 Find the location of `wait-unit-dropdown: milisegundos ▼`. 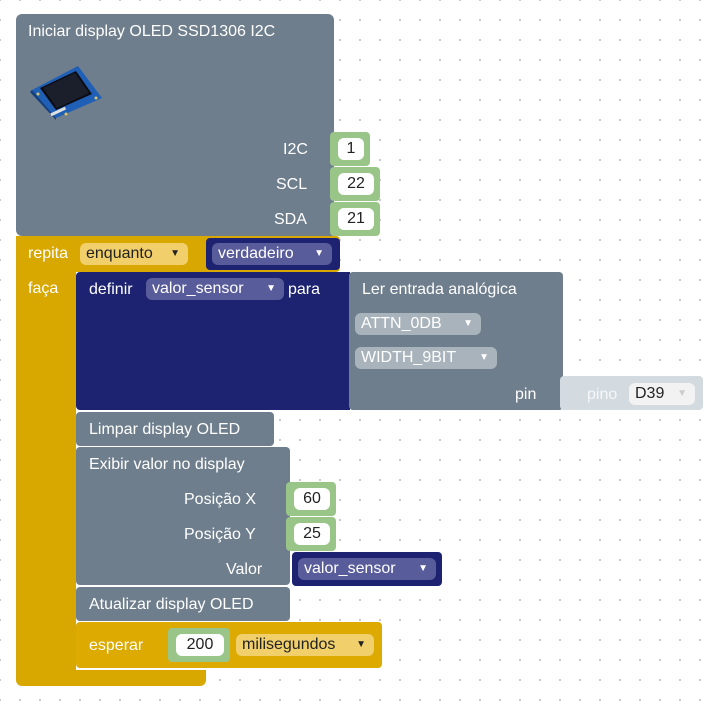

wait-unit-dropdown: milisegundos ▼ is located at coordinates (305, 645).